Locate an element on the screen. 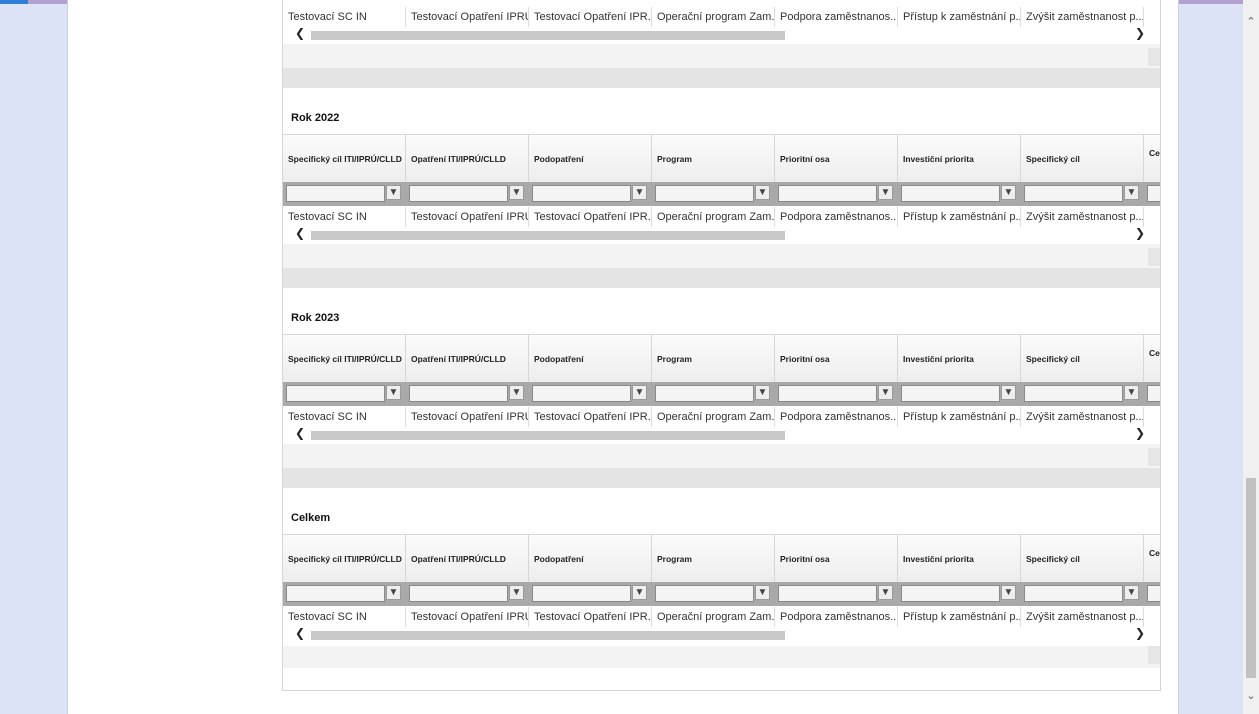 This screenshot has height=714, width=1259. section-title: Rok 2022 is located at coordinates (315, 118).